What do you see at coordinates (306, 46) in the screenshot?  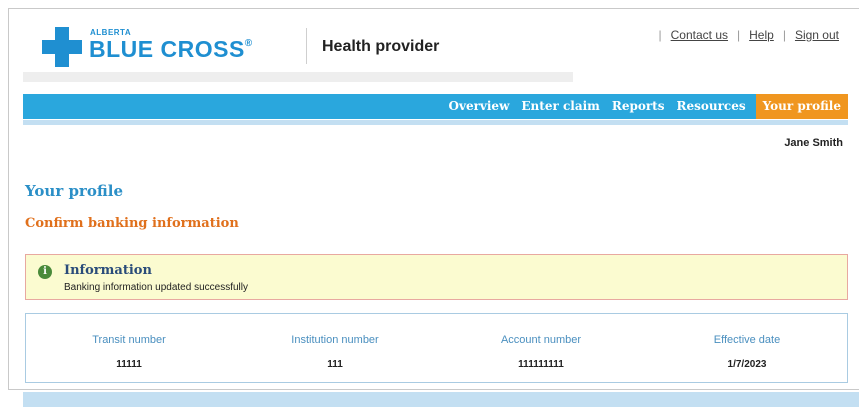 I see `header-divider` at bounding box center [306, 46].